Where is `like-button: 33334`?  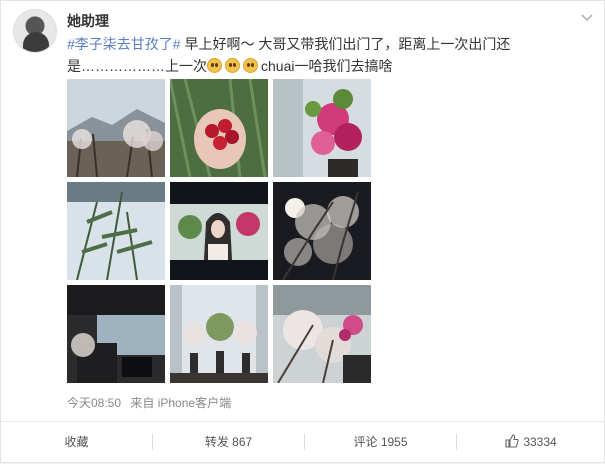 like-button: 33334 is located at coordinates (531, 442).